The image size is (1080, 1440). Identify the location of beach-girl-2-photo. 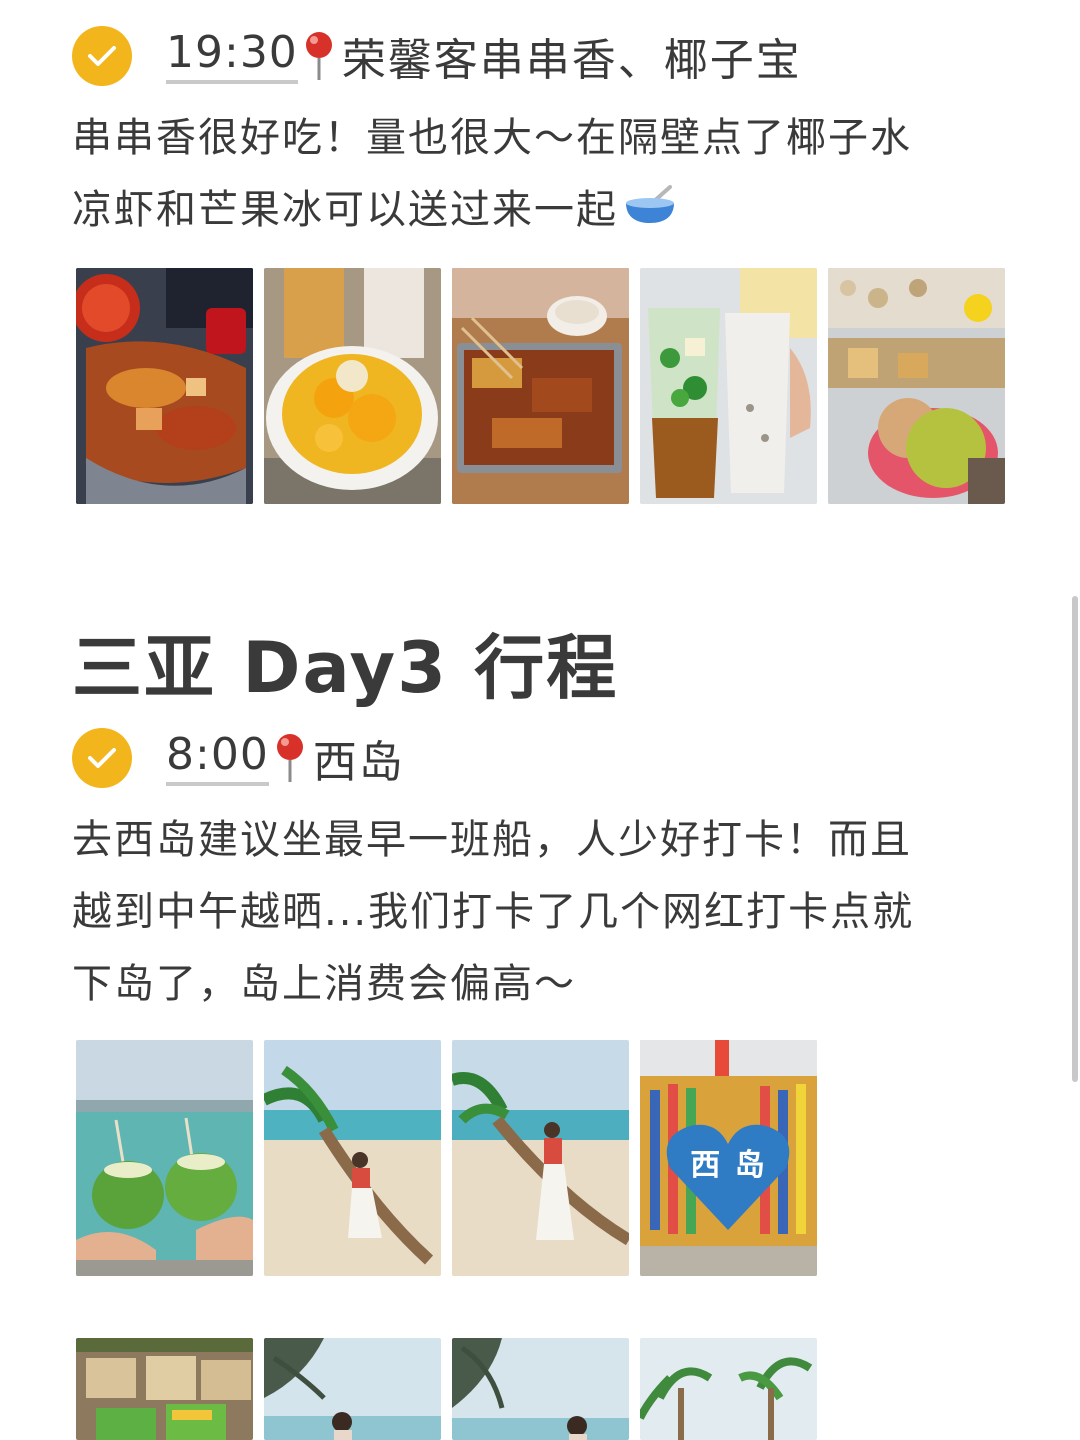
(540, 1389).